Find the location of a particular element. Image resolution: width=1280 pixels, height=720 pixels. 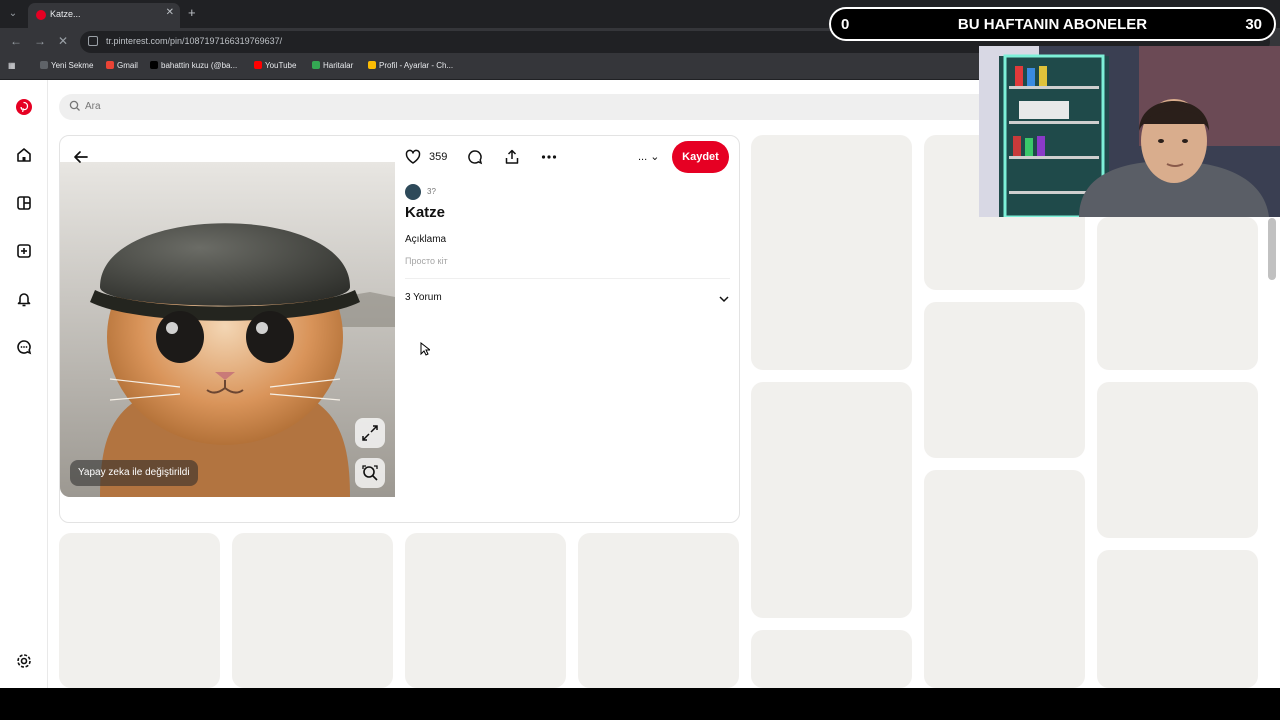

apps-icon: ▦ is located at coordinates (12, 65).